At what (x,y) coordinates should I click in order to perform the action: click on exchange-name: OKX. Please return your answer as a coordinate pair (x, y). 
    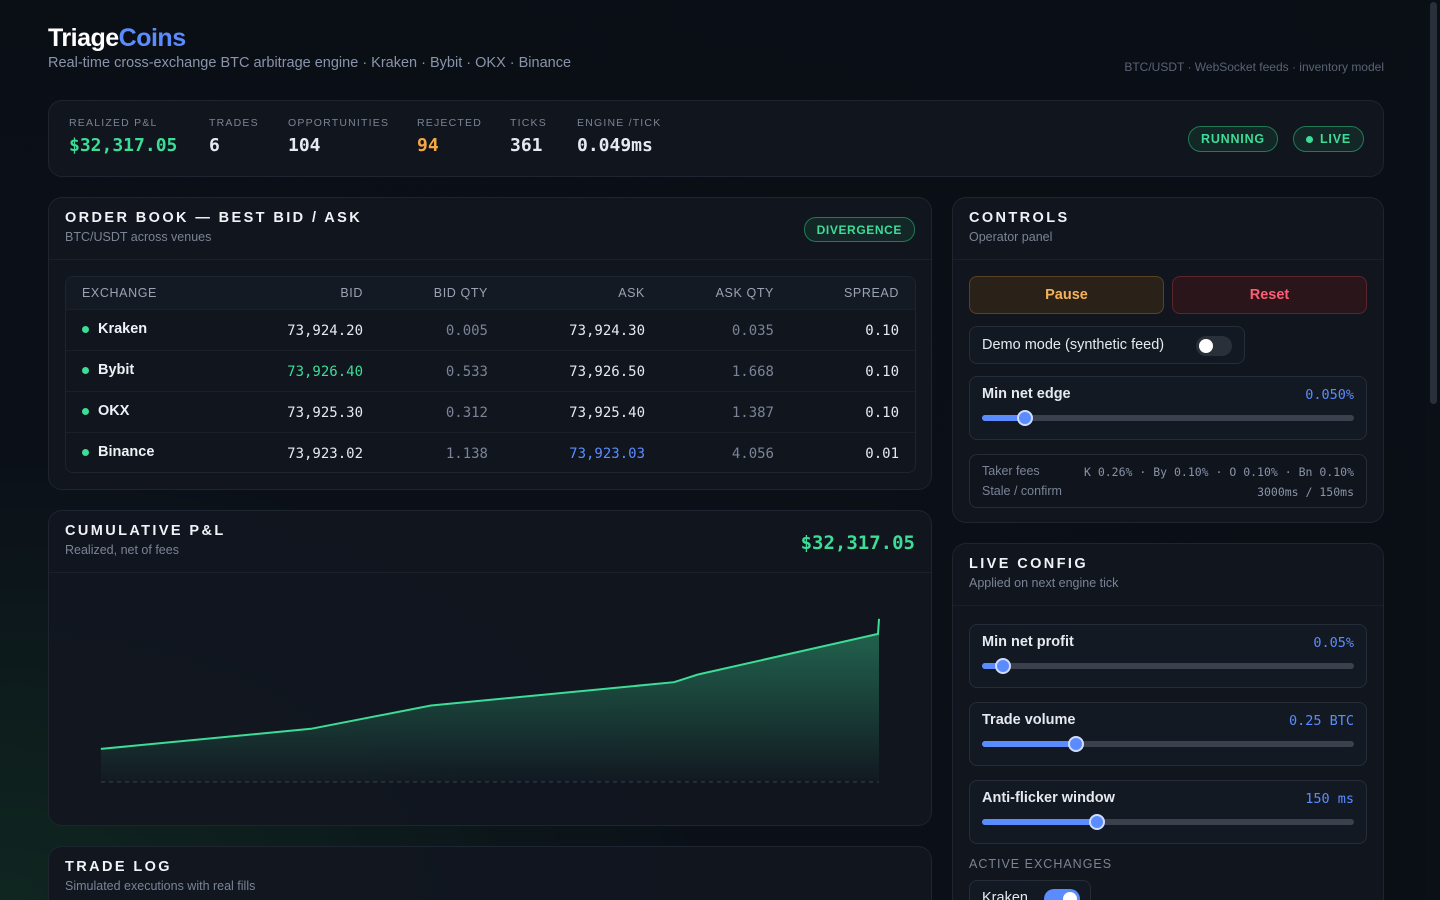
    Looking at the image, I should click on (114, 411).